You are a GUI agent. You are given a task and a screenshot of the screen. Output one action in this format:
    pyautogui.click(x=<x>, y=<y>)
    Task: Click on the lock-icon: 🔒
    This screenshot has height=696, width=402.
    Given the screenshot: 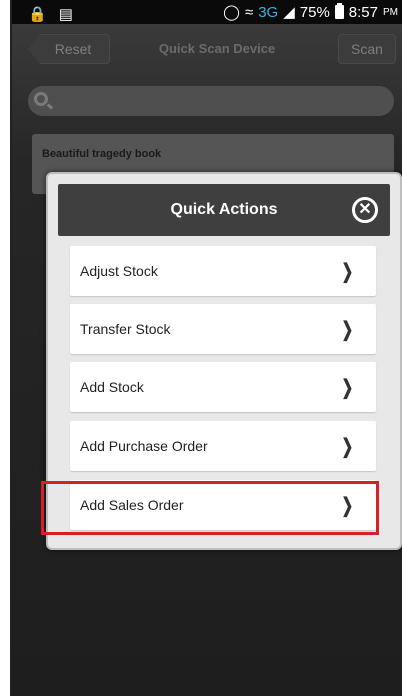 What is the action you would take?
    pyautogui.click(x=37, y=14)
    